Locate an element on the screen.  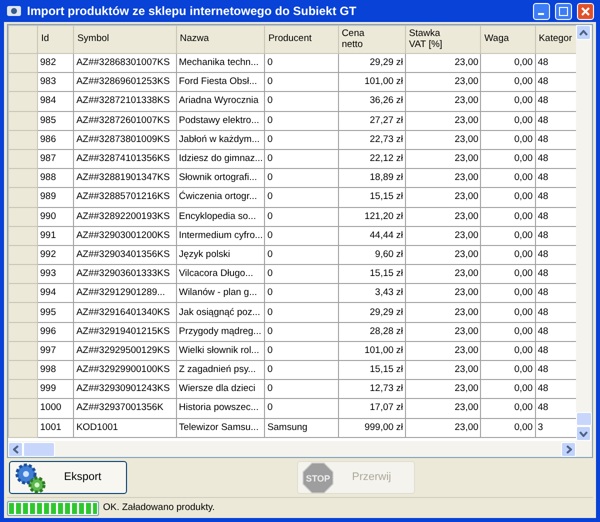
table-cell: 44,44 zł is located at coordinates (372, 236).